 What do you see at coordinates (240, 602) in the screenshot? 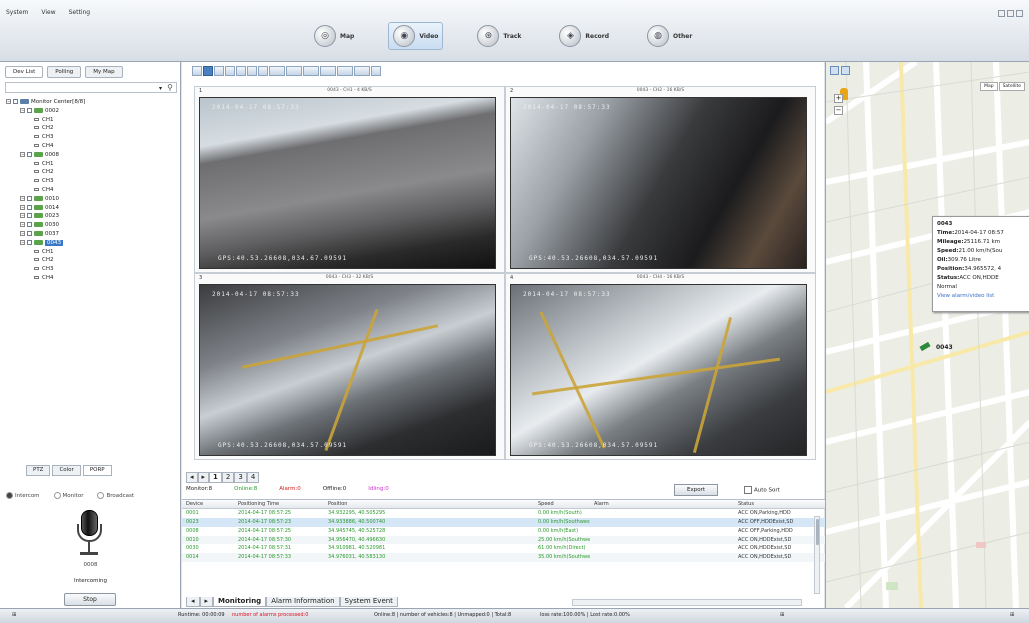
I see `tab-monitoring: Monitoring` at bounding box center [240, 602].